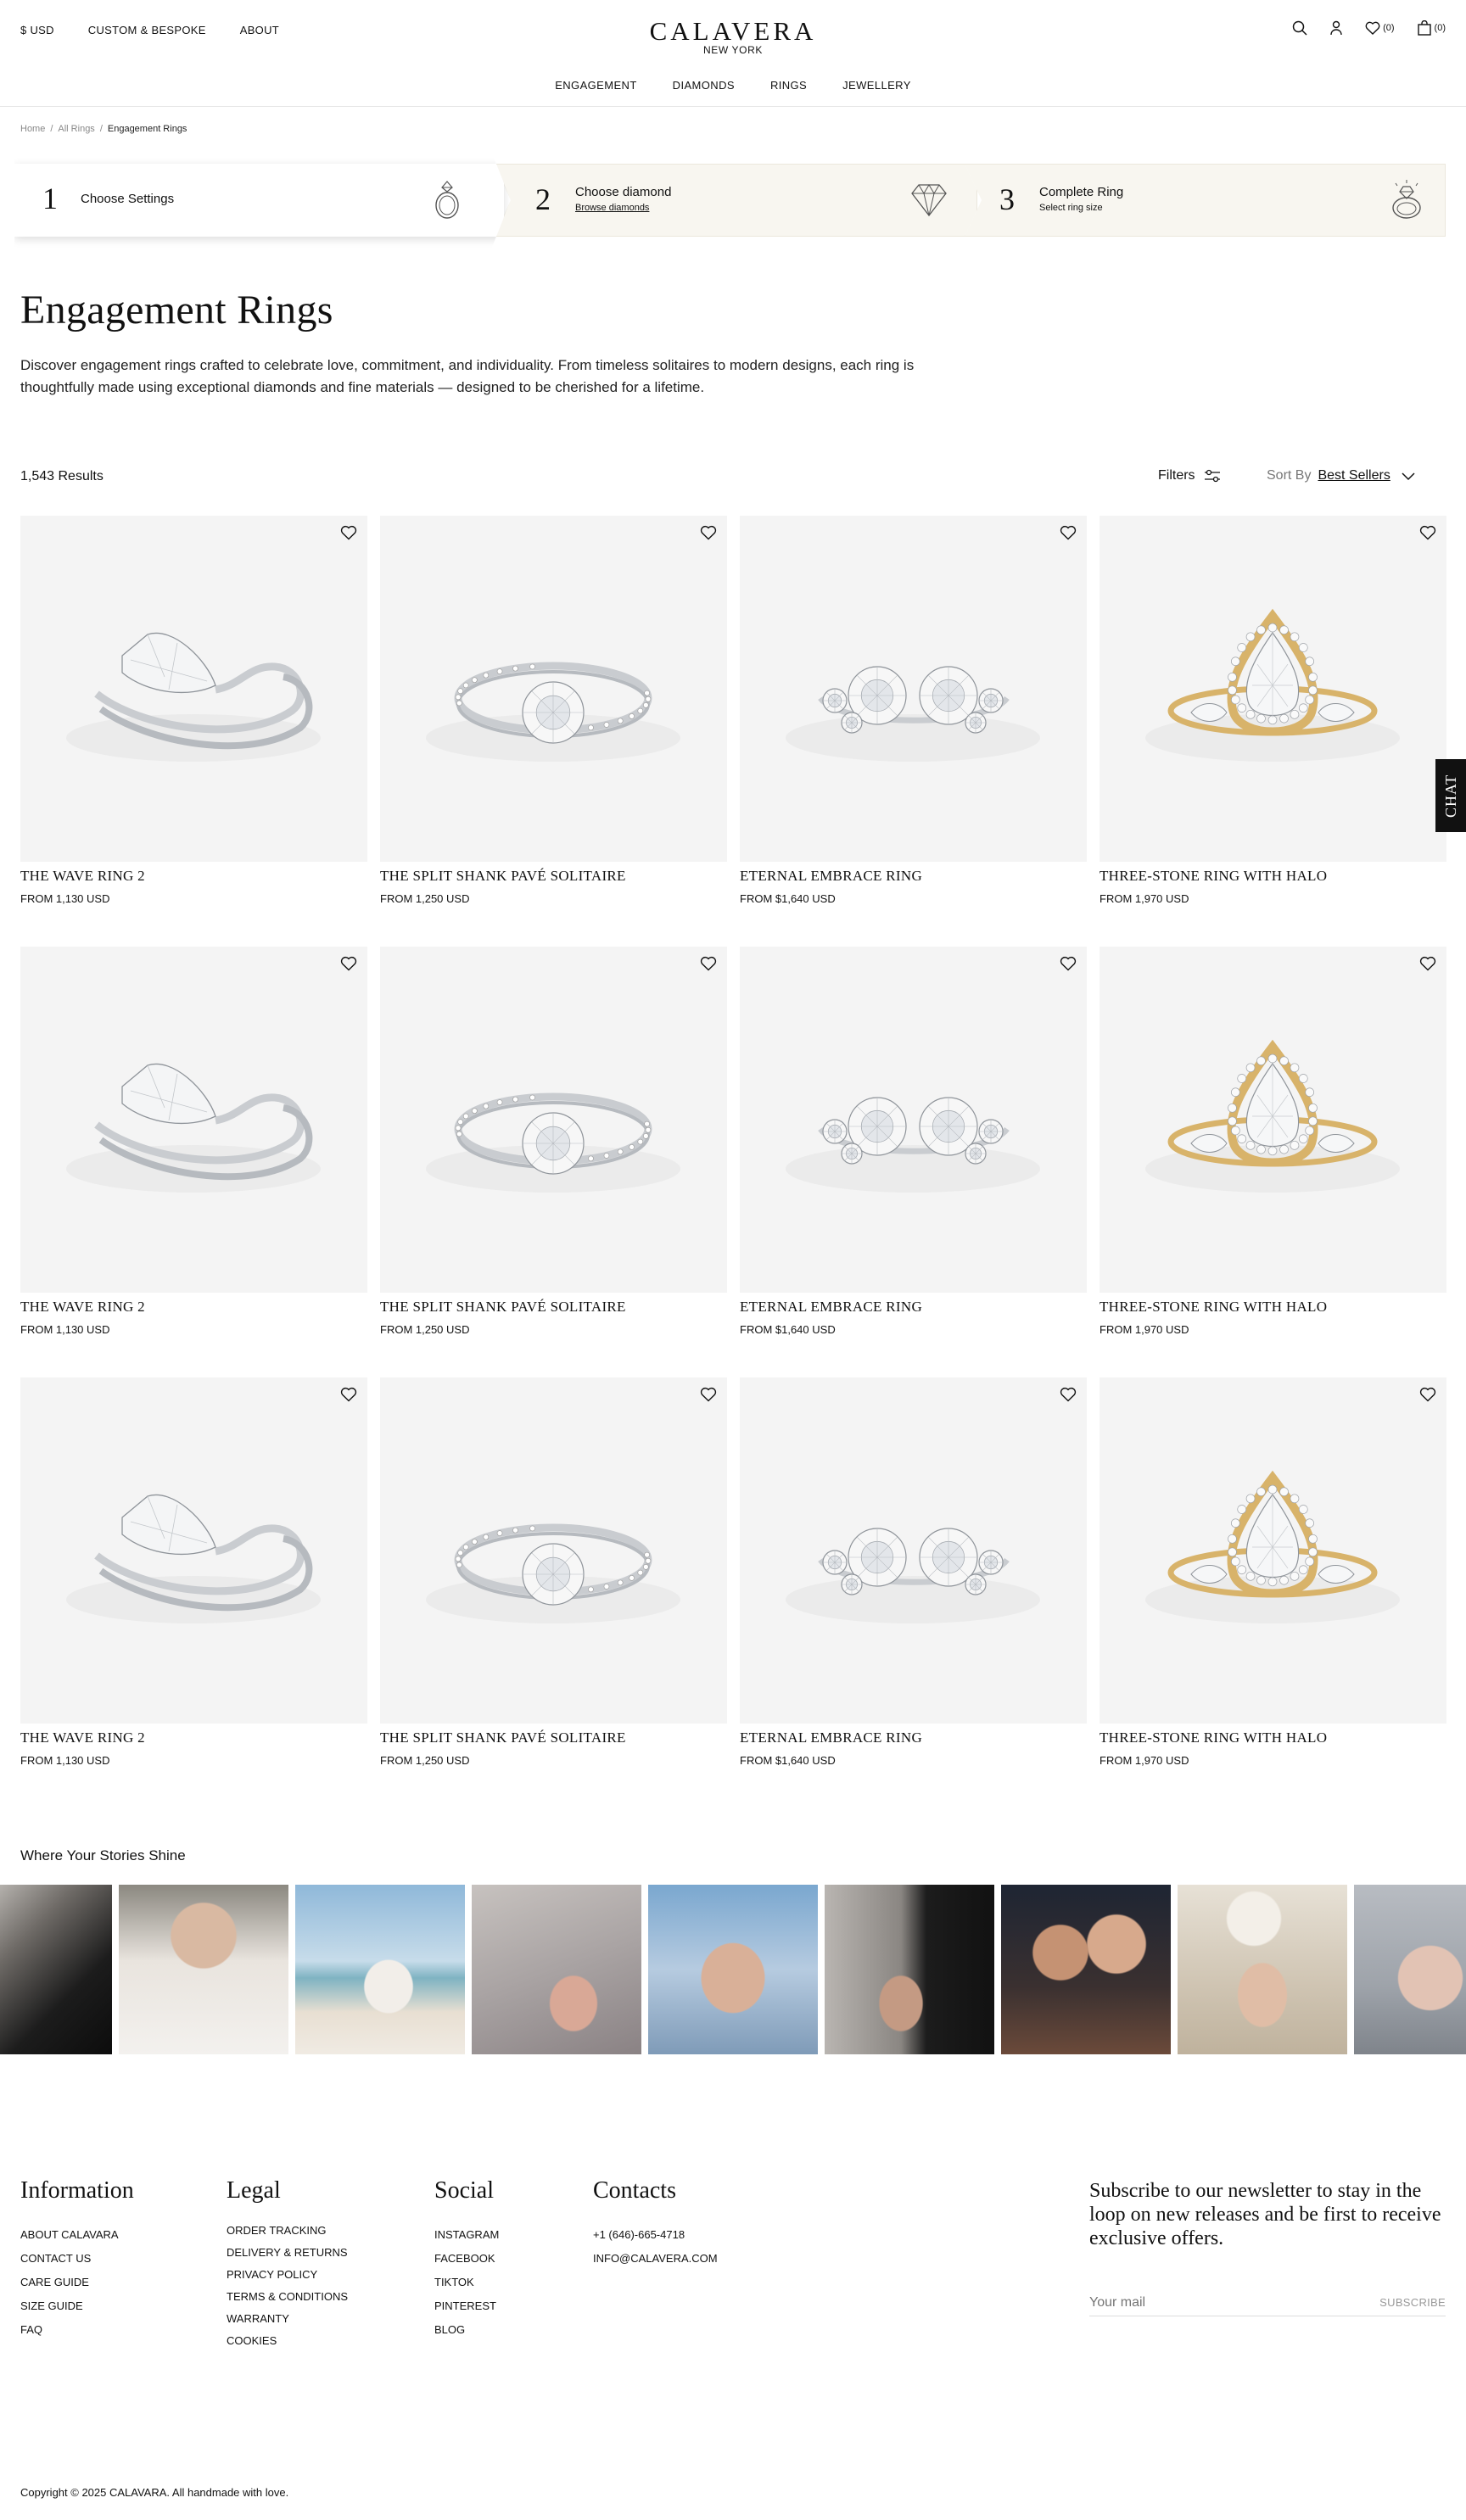 The height and width of the screenshot is (2520, 1466). I want to click on footer-link-care-guide: CARE GUIDE, so click(54, 2282).